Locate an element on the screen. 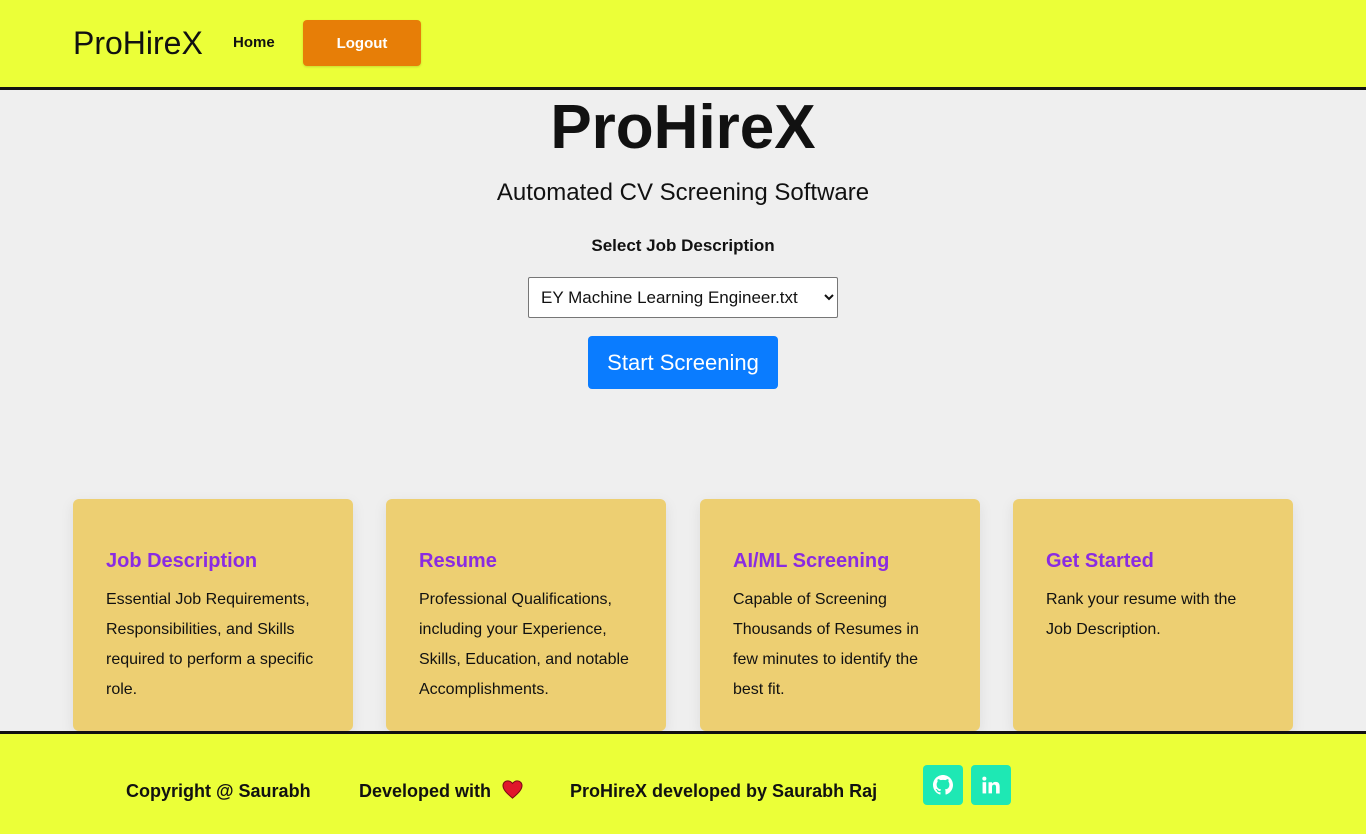 The width and height of the screenshot is (1366, 834). navbar: ProHireX Home Logout is located at coordinates (683, 45).